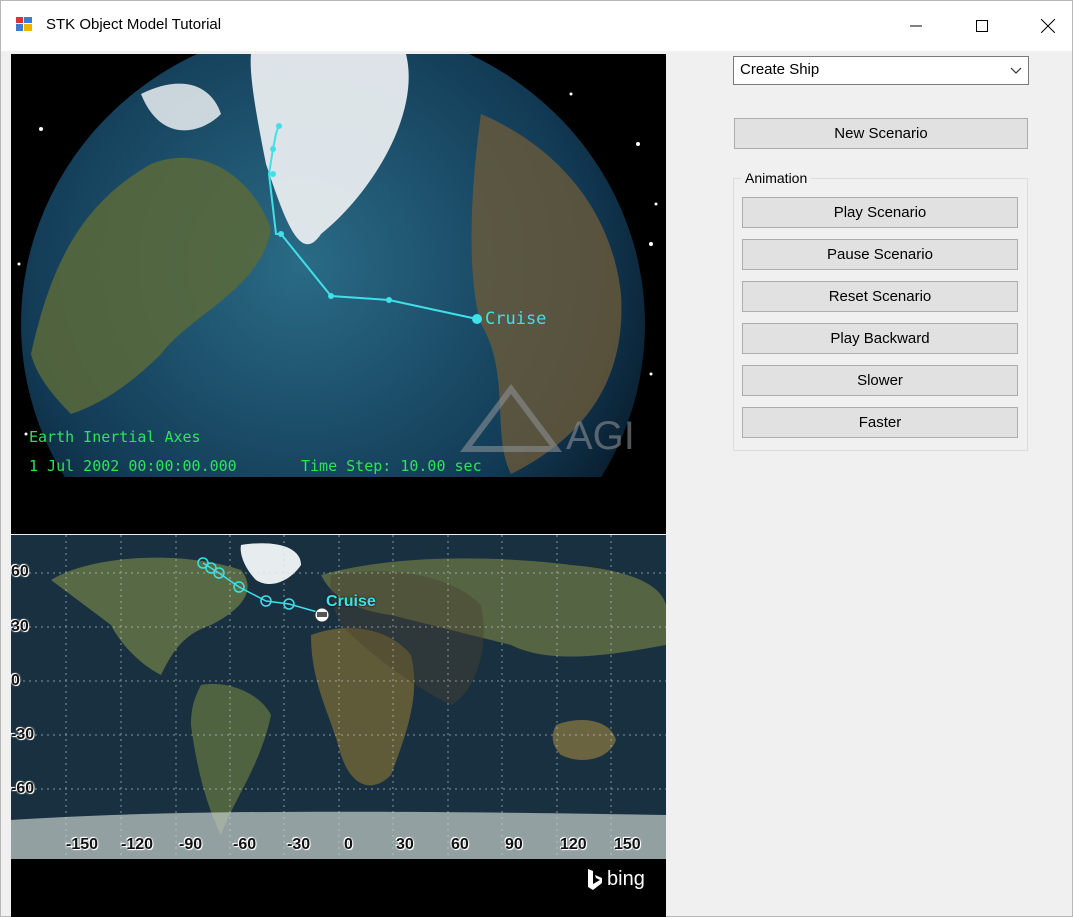 This screenshot has height=917, width=1073. What do you see at coordinates (460, 844) in the screenshot?
I see `lon-label: 60` at bounding box center [460, 844].